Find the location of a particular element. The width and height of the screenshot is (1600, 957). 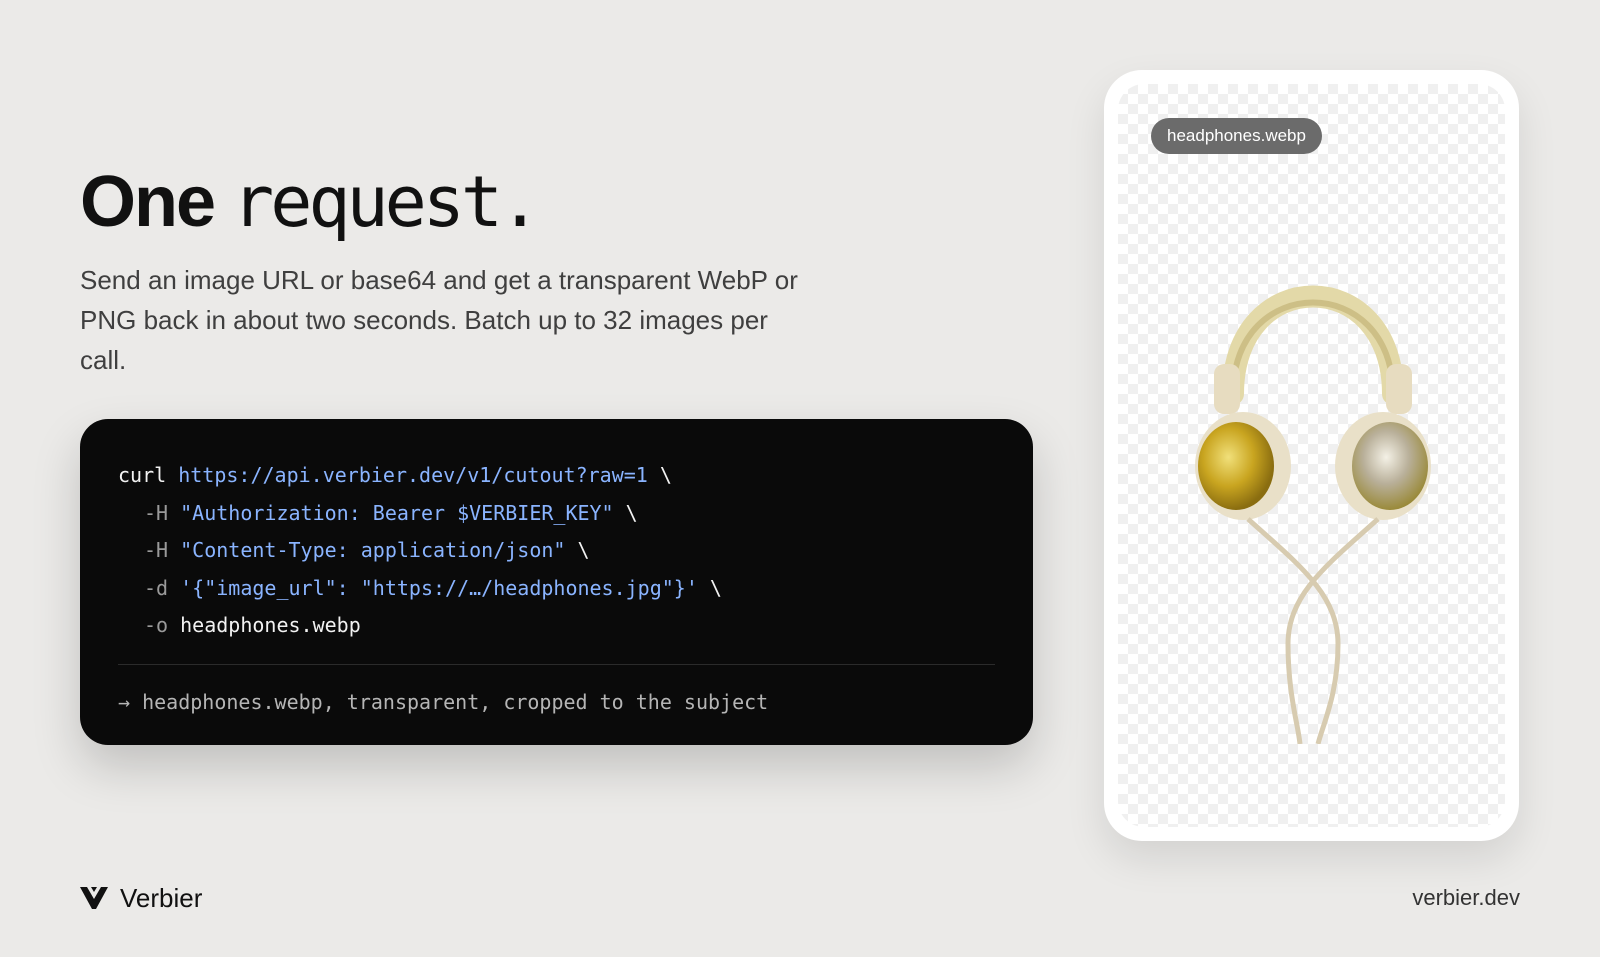

headline-bold: One is located at coordinates (148, 202).